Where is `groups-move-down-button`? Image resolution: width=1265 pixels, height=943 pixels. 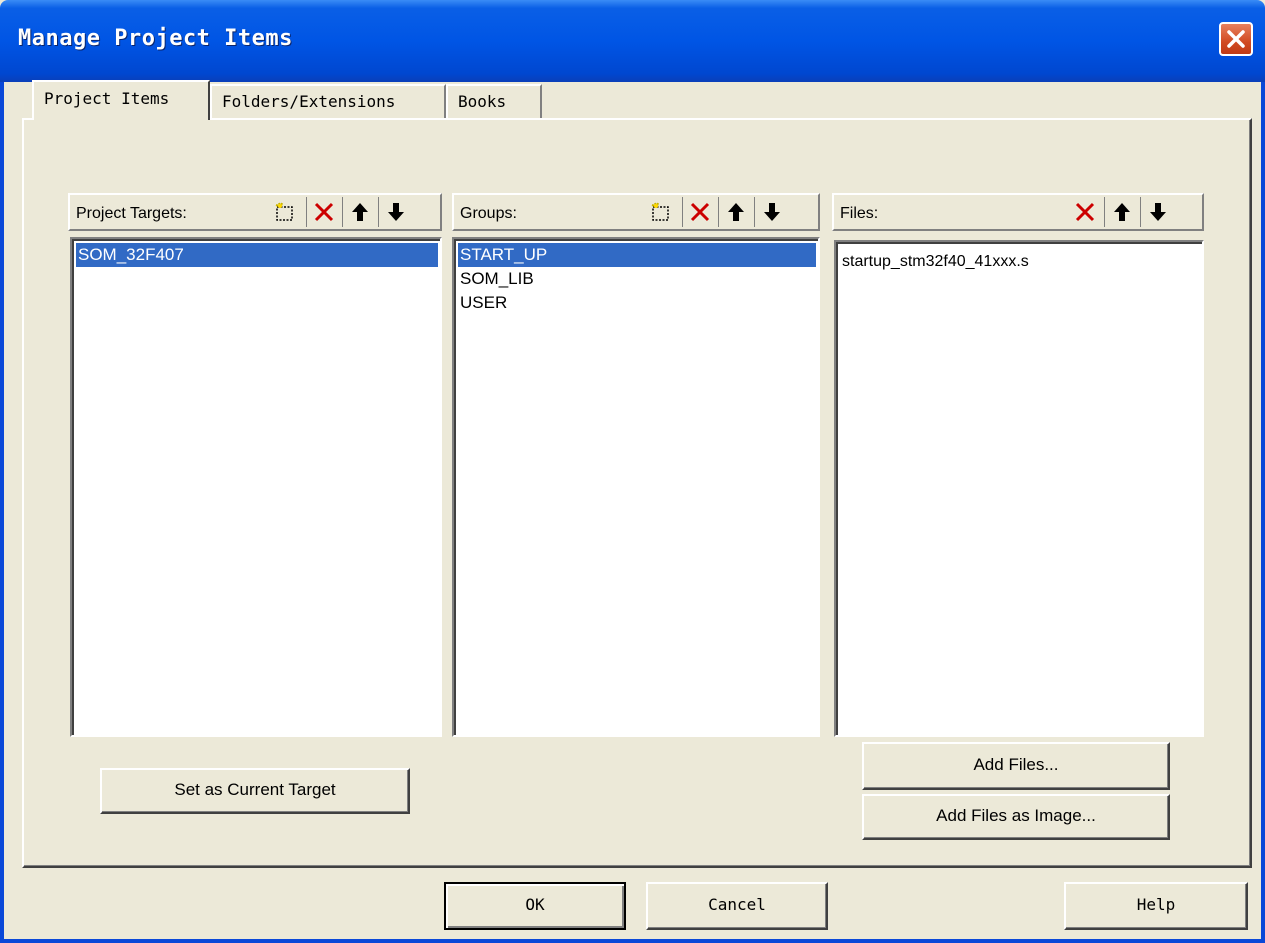 groups-move-down-button is located at coordinates (771, 212).